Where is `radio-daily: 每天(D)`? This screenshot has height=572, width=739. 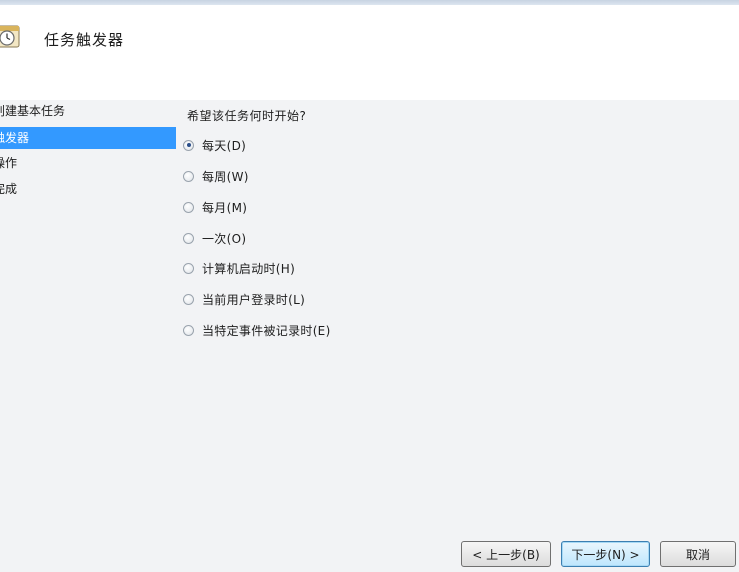 radio-daily: 每天(D) is located at coordinates (214, 145).